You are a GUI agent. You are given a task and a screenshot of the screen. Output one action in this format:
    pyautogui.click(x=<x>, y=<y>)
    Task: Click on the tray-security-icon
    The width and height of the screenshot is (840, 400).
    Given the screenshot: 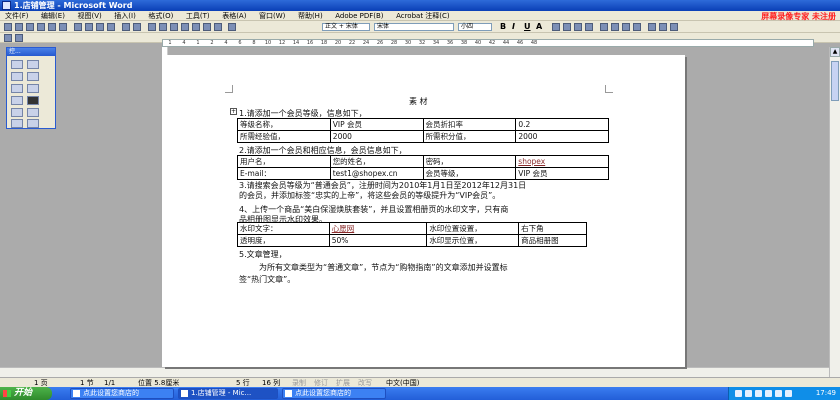 What is the action you would take?
    pyautogui.click(x=768, y=393)
    